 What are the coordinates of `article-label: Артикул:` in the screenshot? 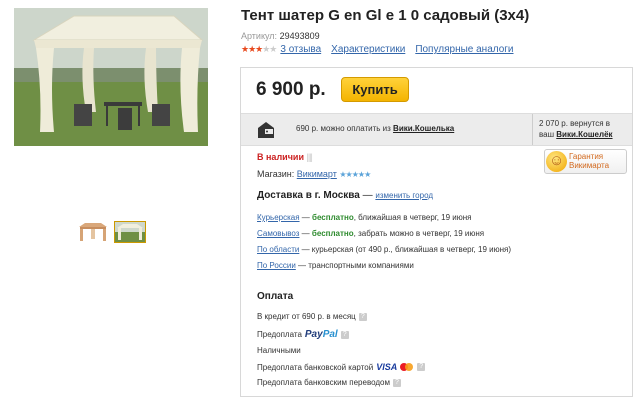 It's located at (259, 36).